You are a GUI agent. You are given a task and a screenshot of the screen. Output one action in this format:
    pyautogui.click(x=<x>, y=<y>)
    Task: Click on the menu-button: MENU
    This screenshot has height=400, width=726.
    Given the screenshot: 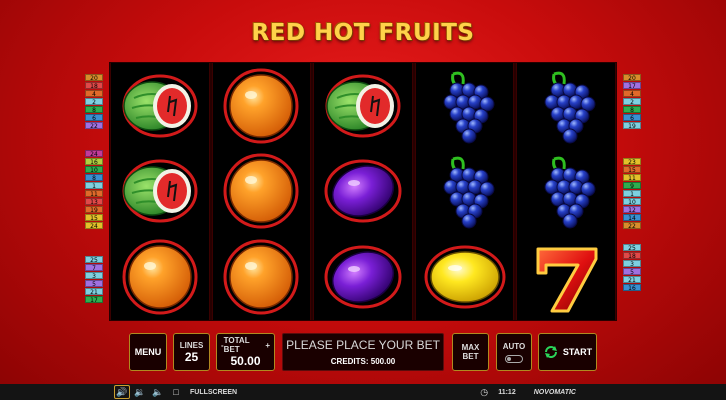 What is the action you would take?
    pyautogui.click(x=148, y=352)
    